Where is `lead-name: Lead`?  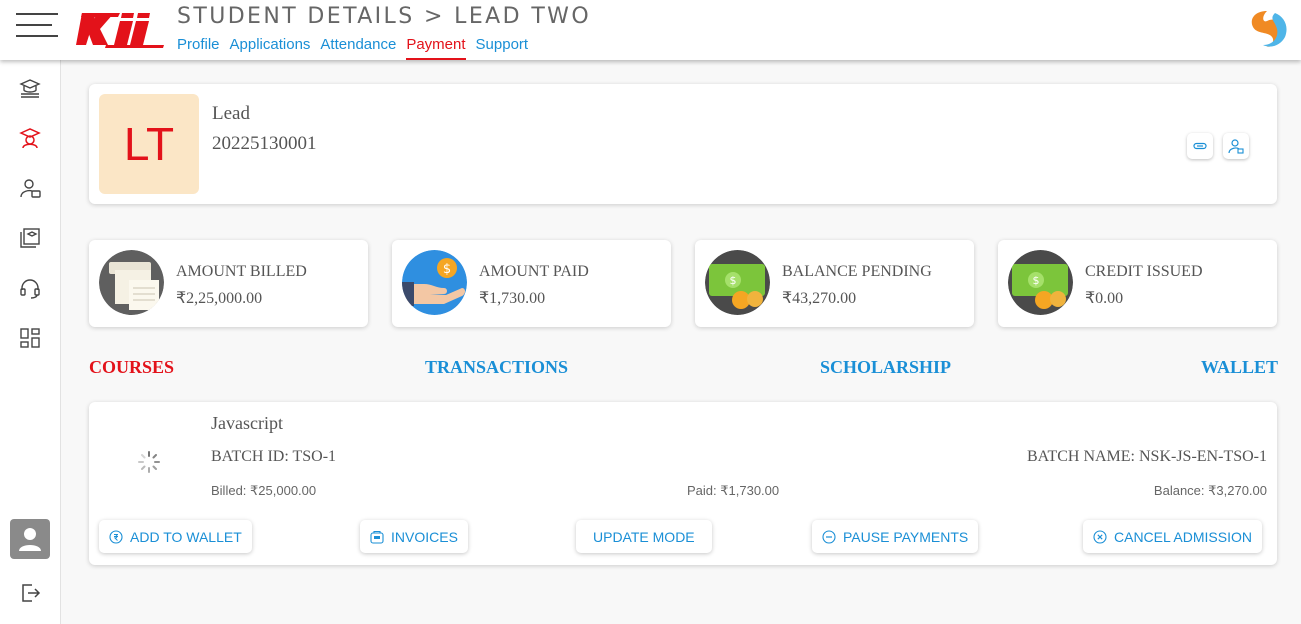
lead-name: Lead is located at coordinates (231, 113).